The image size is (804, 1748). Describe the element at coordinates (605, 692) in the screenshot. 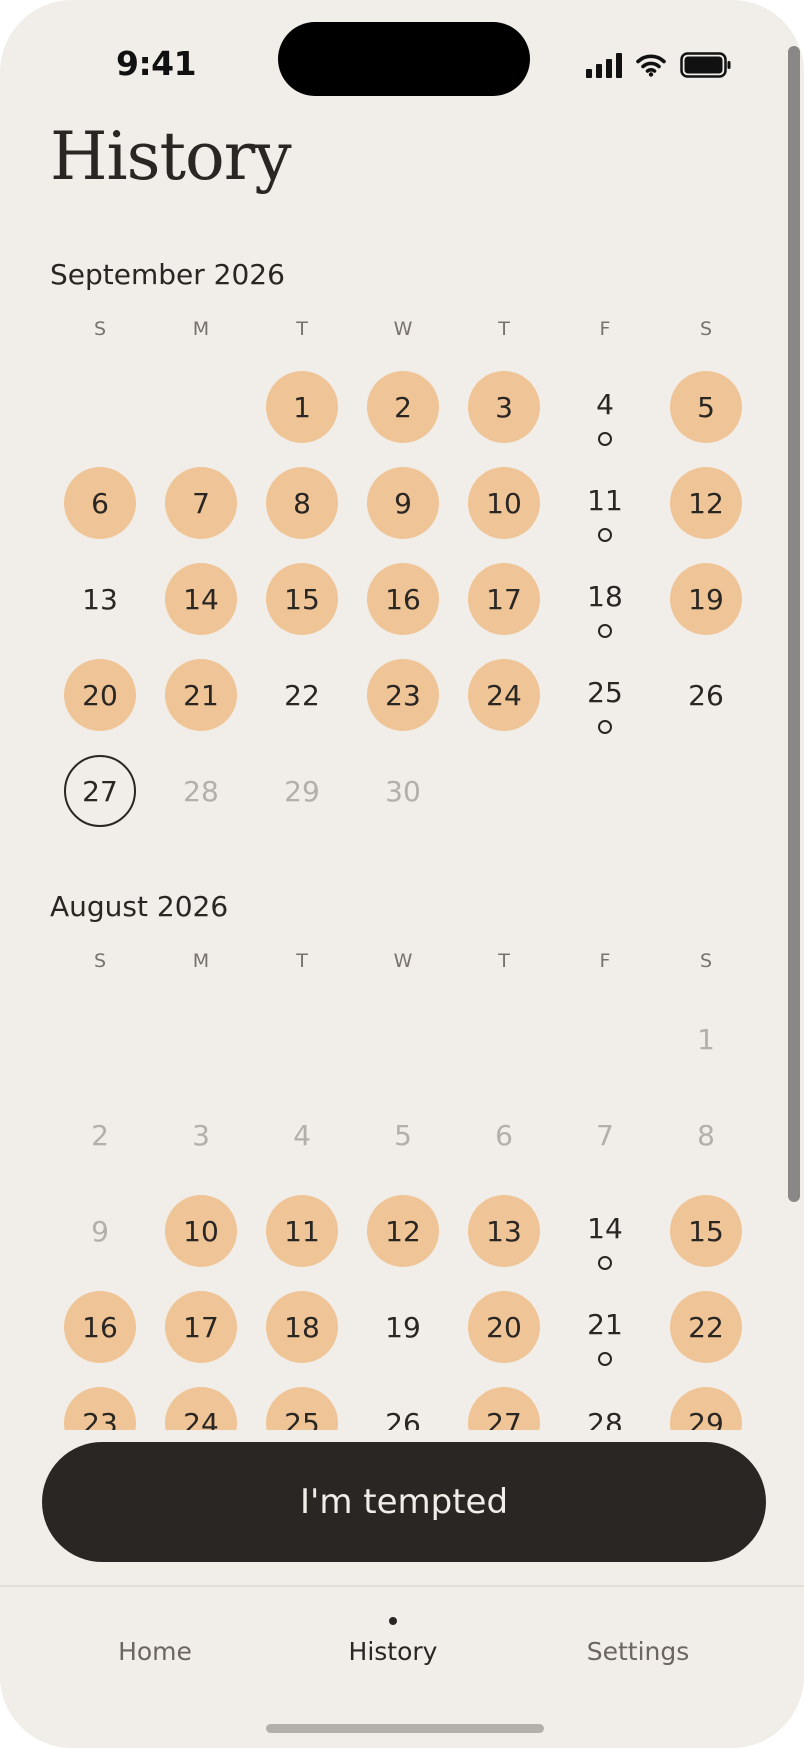

I see `calendar-day: 25` at that location.